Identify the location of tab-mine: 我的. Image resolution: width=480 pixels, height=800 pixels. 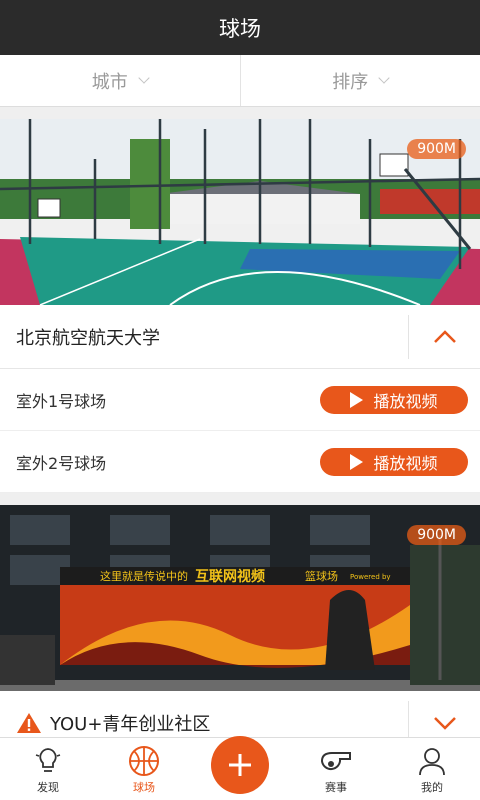
(432, 769).